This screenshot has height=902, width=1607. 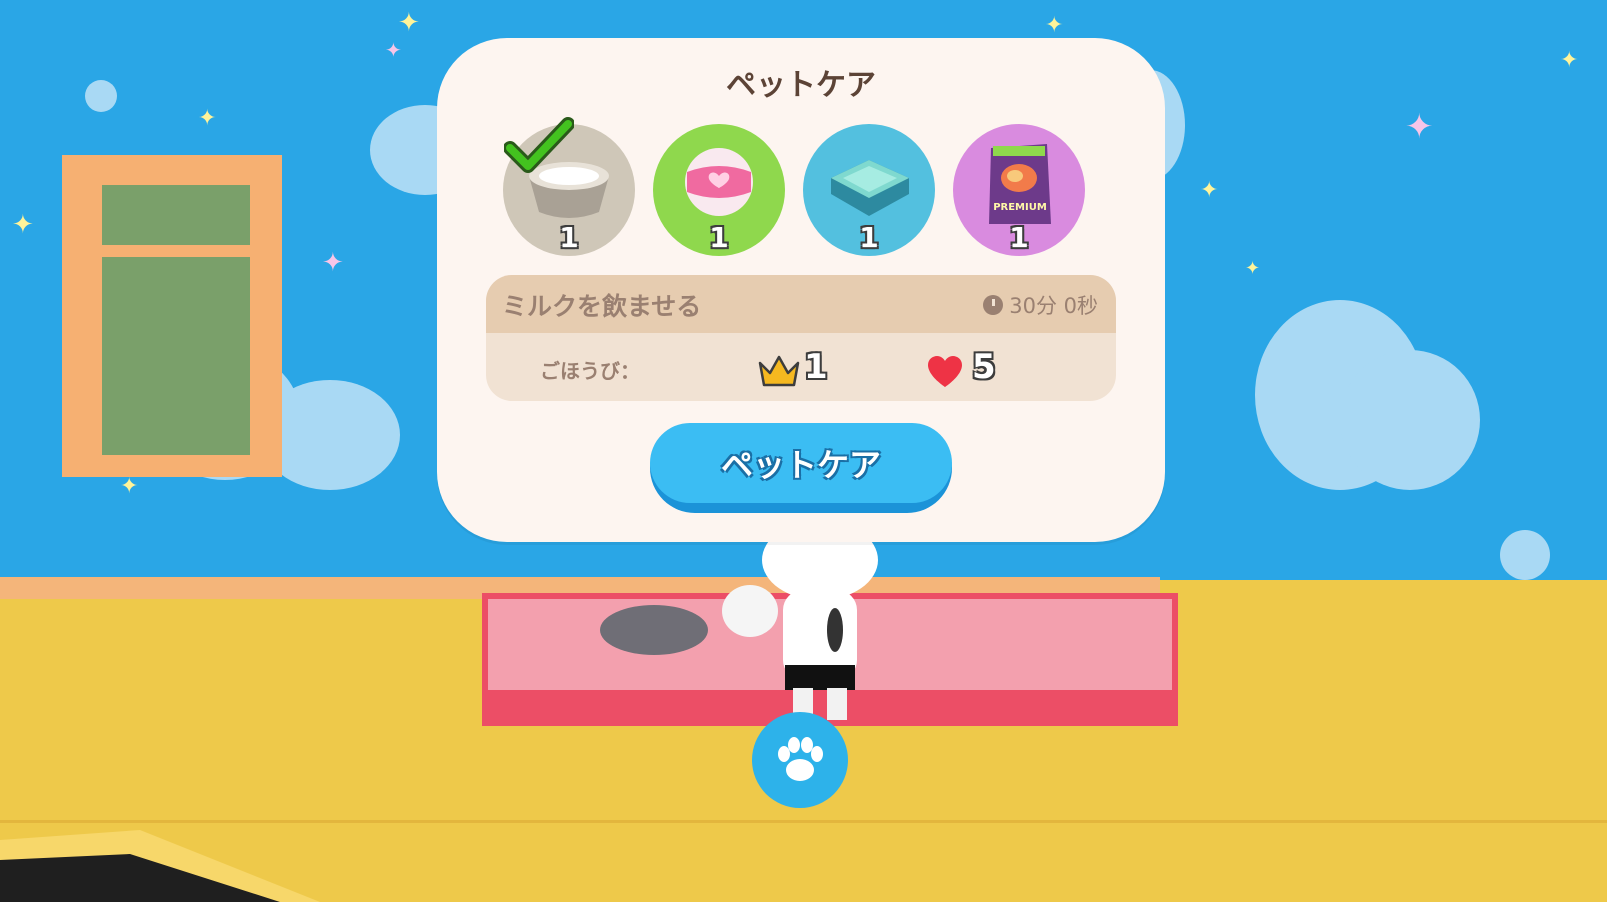 I want to click on care-item-premium-food: PREMIUM 1, so click(x=1019, y=190).